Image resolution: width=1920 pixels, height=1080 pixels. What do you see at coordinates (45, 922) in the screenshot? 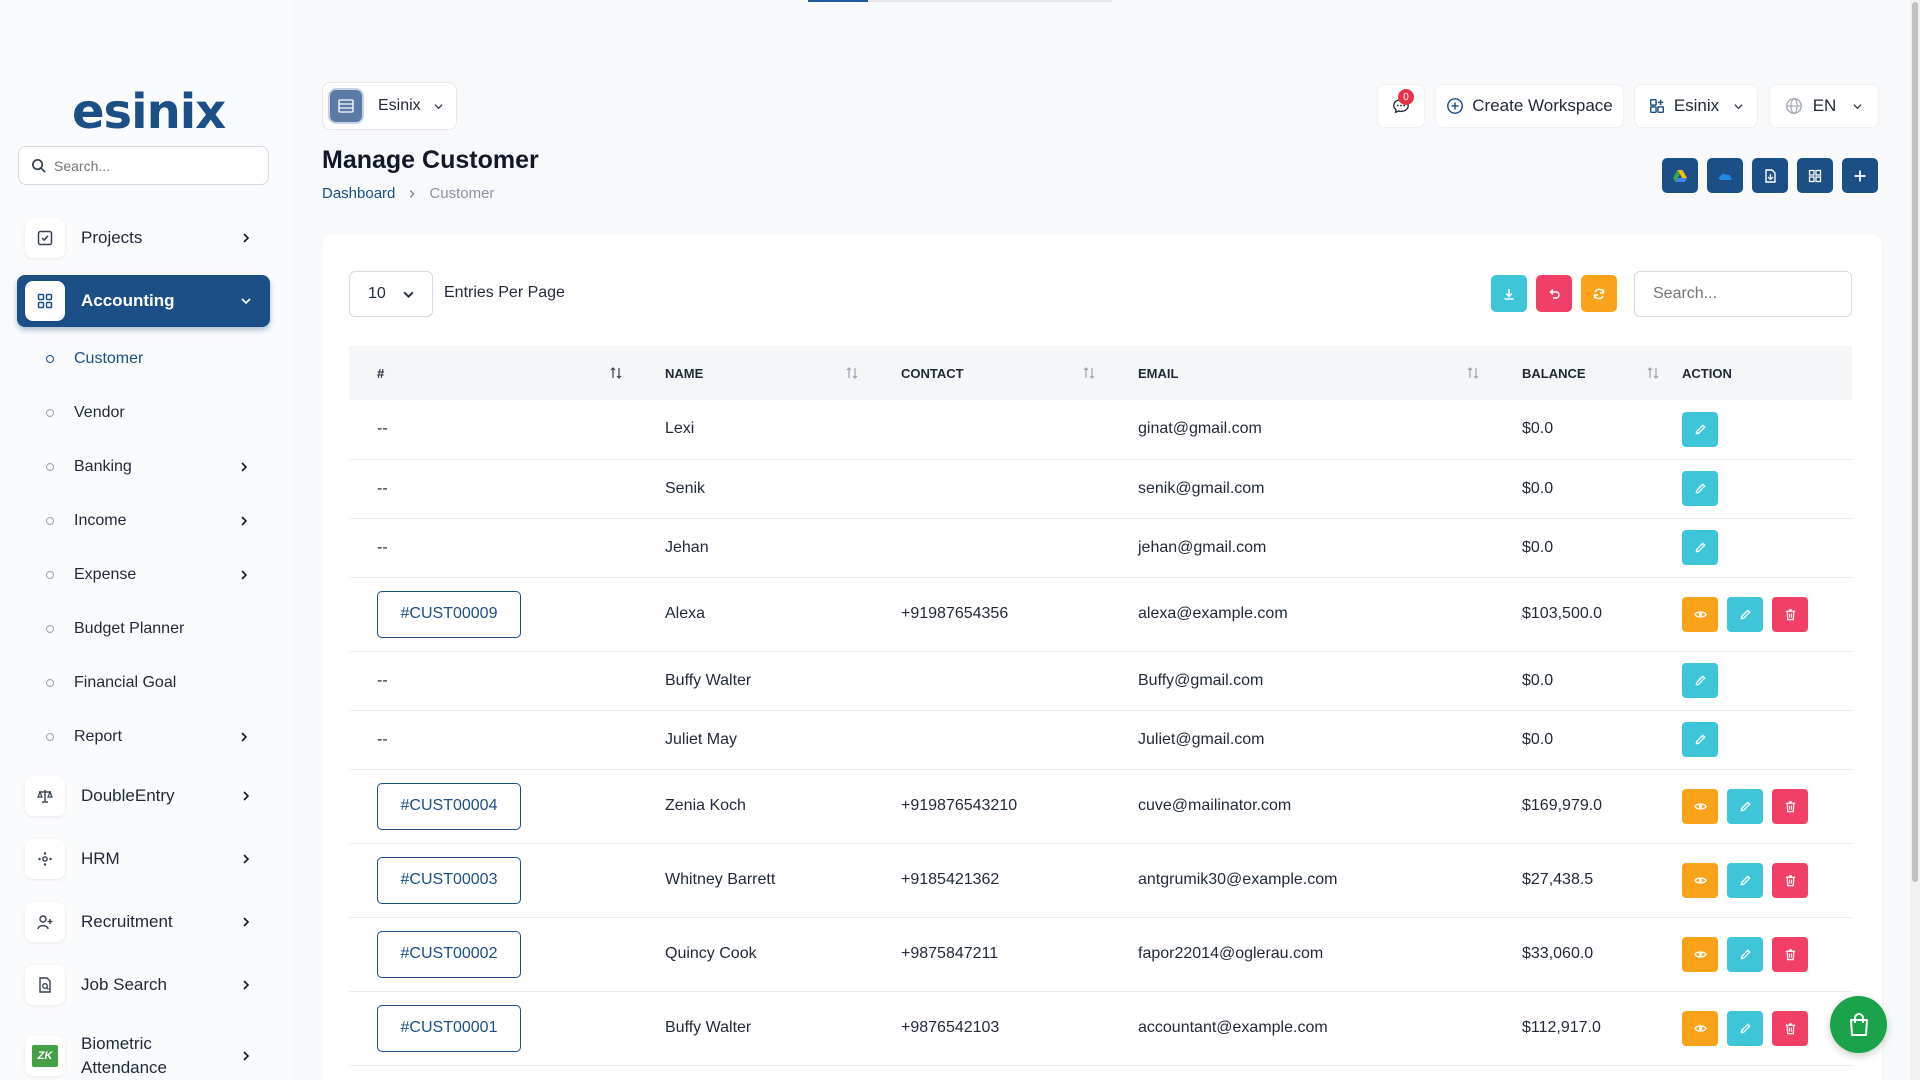
I see `user-plus-icon` at bounding box center [45, 922].